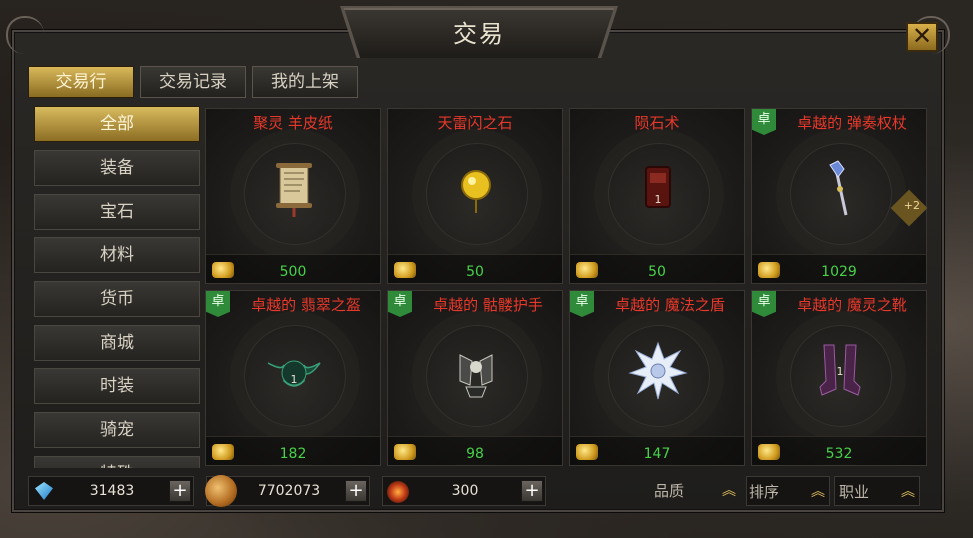 The image size is (973, 538). I want to click on item-price: 500, so click(293, 272).